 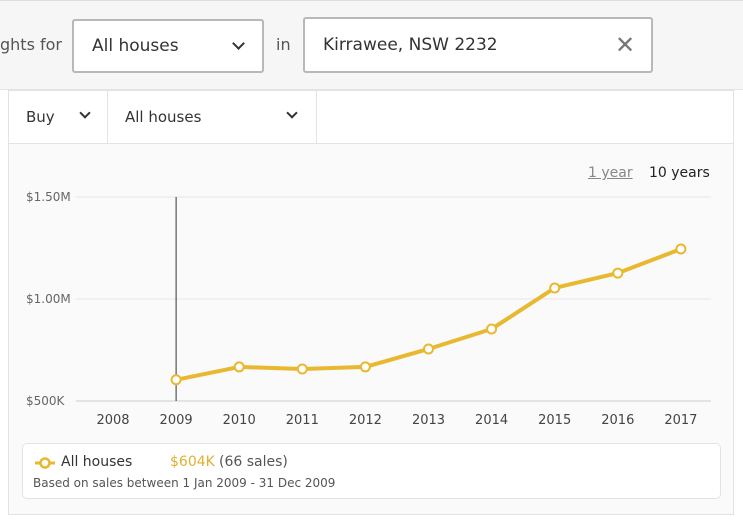 What do you see at coordinates (617, 420) in the screenshot?
I see `x-tick-label: 2016` at bounding box center [617, 420].